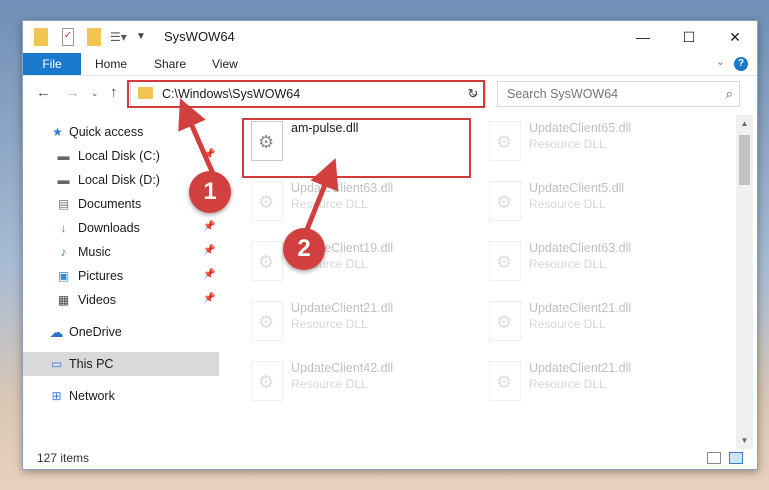 This screenshot has width=769, height=490. I want to click on sidebar-item-label: Pictures, so click(101, 276).